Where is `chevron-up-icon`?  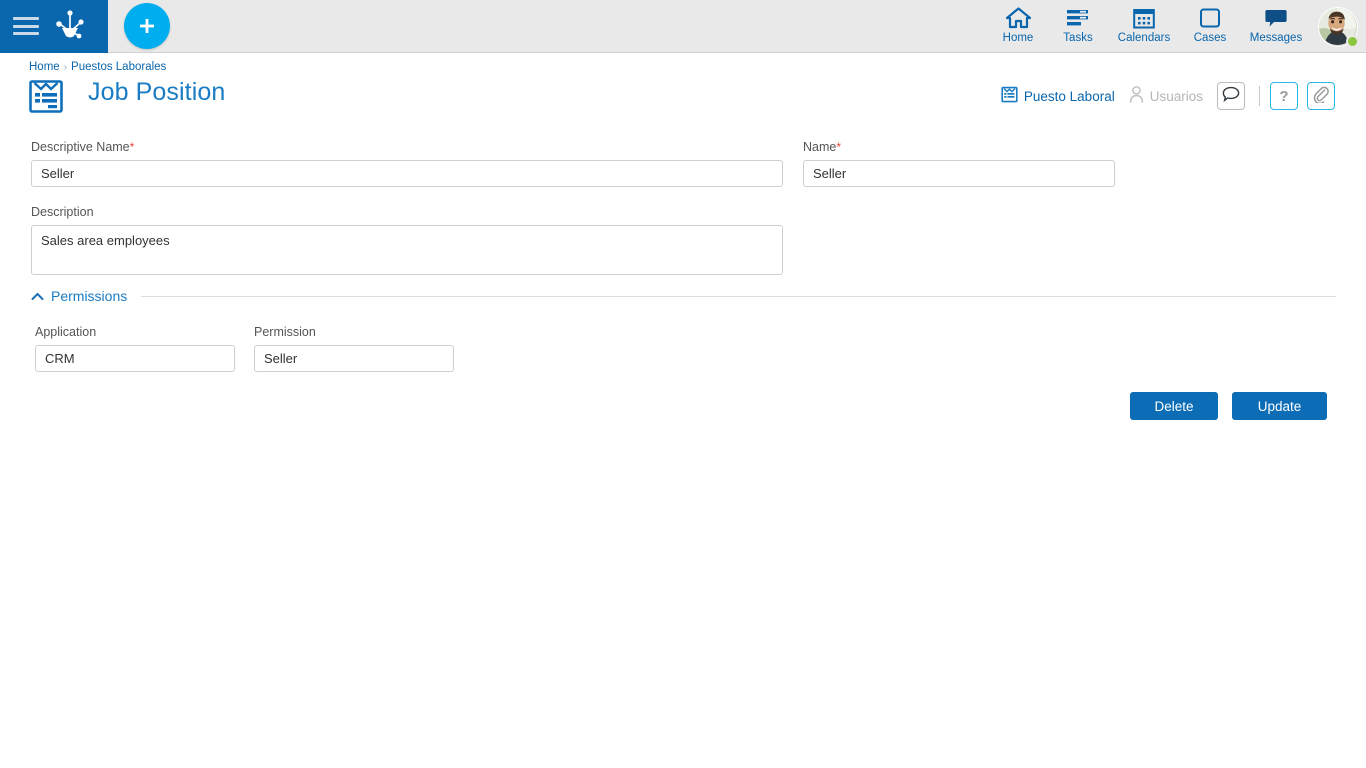 chevron-up-icon is located at coordinates (37, 296).